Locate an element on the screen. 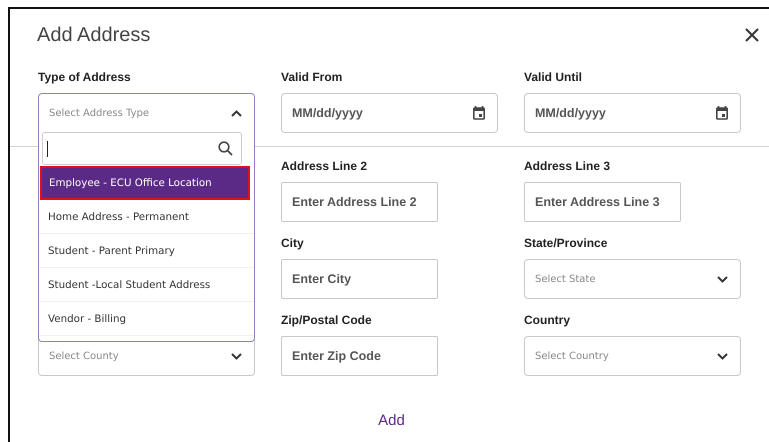 This screenshot has width=769, height=442. chevron-up-icon is located at coordinates (236, 113).